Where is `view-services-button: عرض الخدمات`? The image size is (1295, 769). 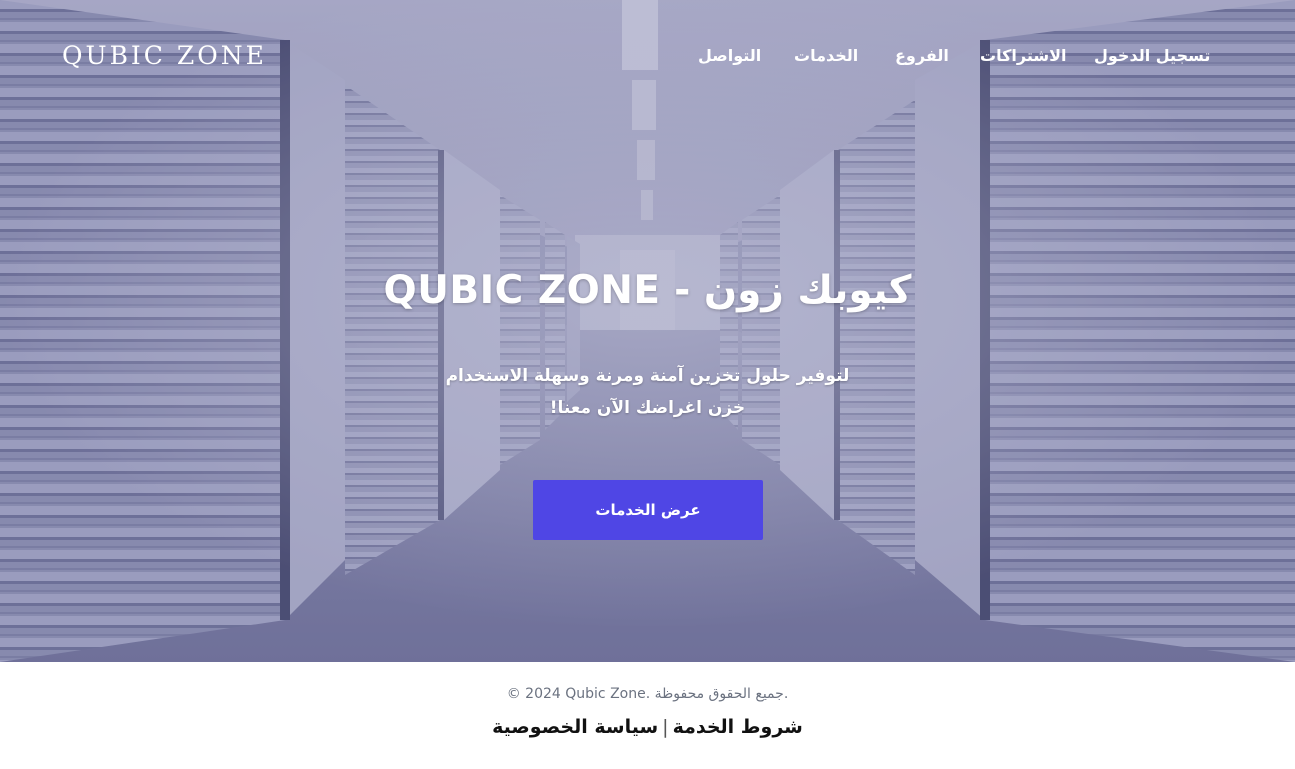 view-services-button: عرض الخدمات is located at coordinates (648, 510).